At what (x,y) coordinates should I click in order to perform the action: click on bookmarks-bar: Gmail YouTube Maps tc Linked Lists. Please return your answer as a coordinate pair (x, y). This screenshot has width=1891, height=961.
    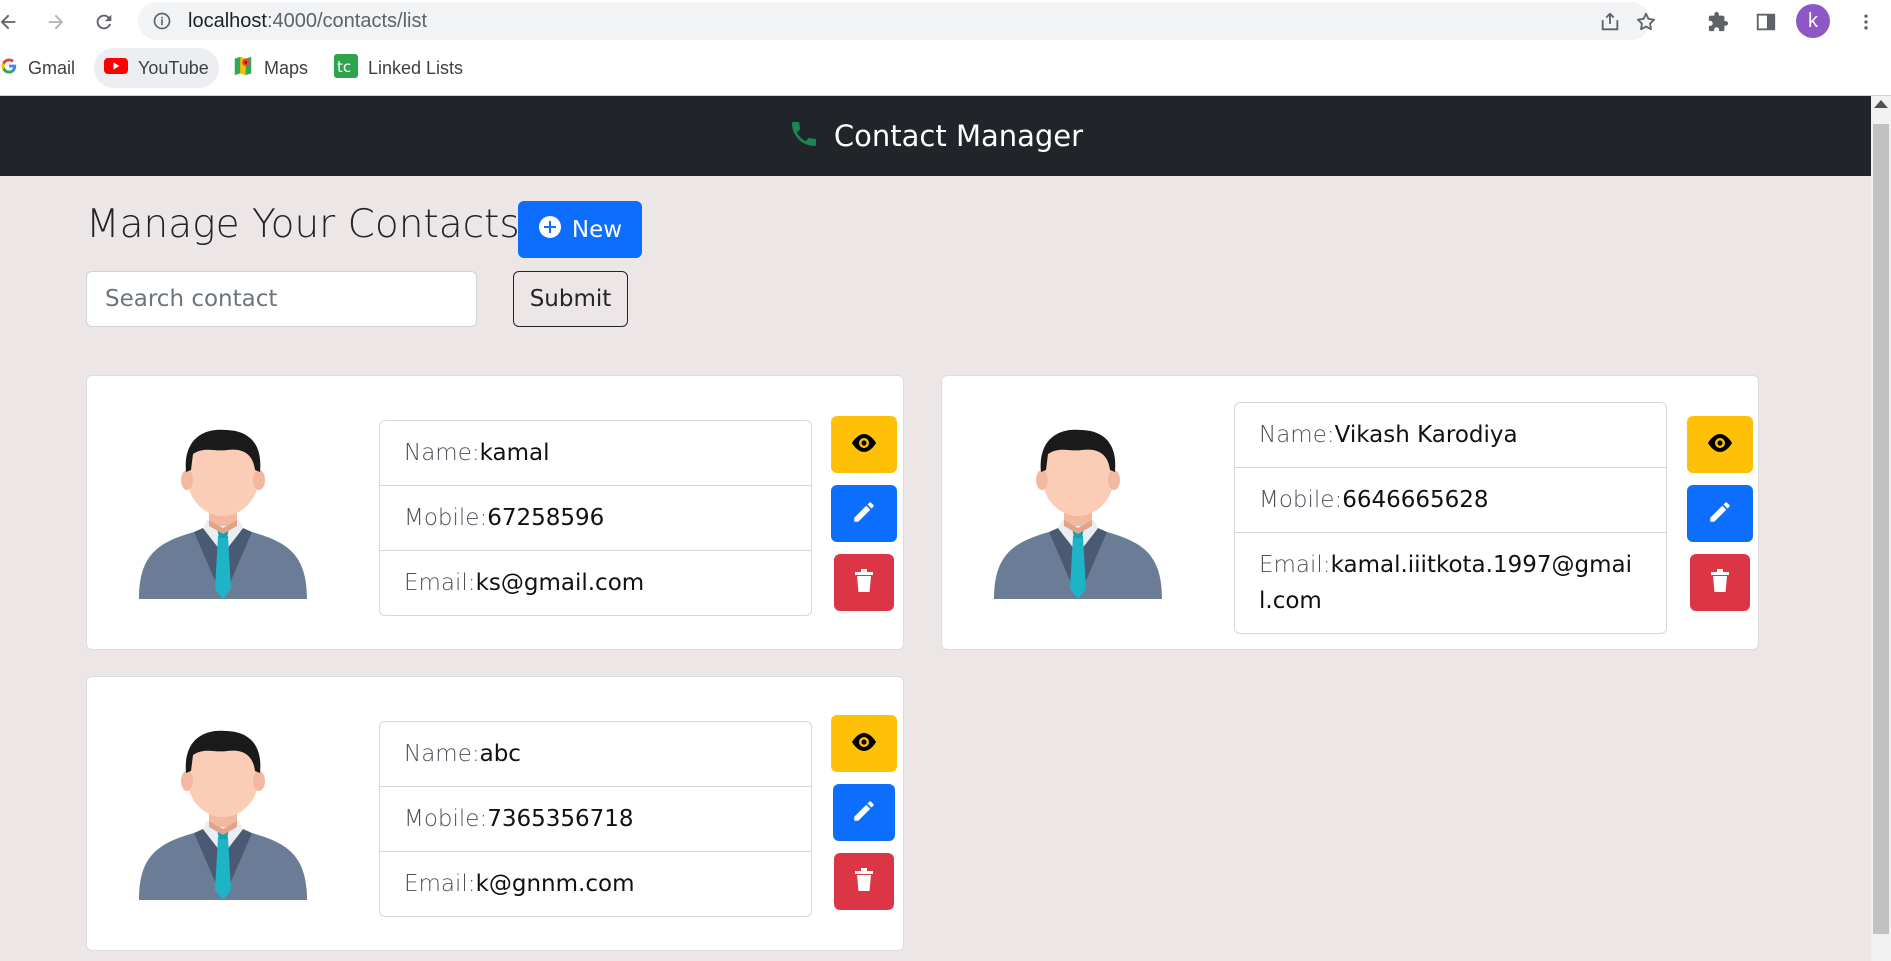
    Looking at the image, I should click on (945, 68).